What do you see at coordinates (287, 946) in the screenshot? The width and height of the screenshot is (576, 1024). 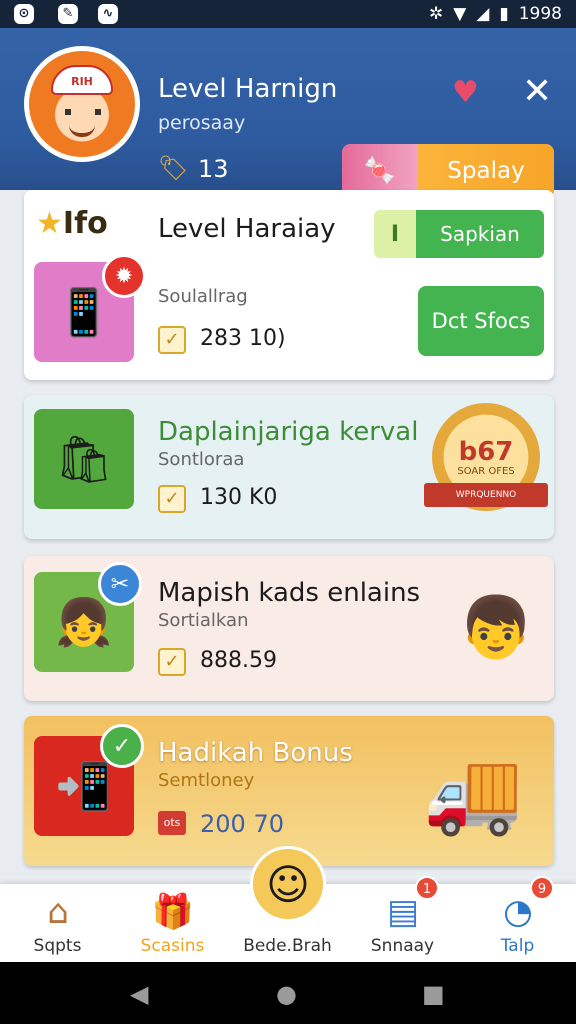 I see `nav-label: Bede.Brah` at bounding box center [287, 946].